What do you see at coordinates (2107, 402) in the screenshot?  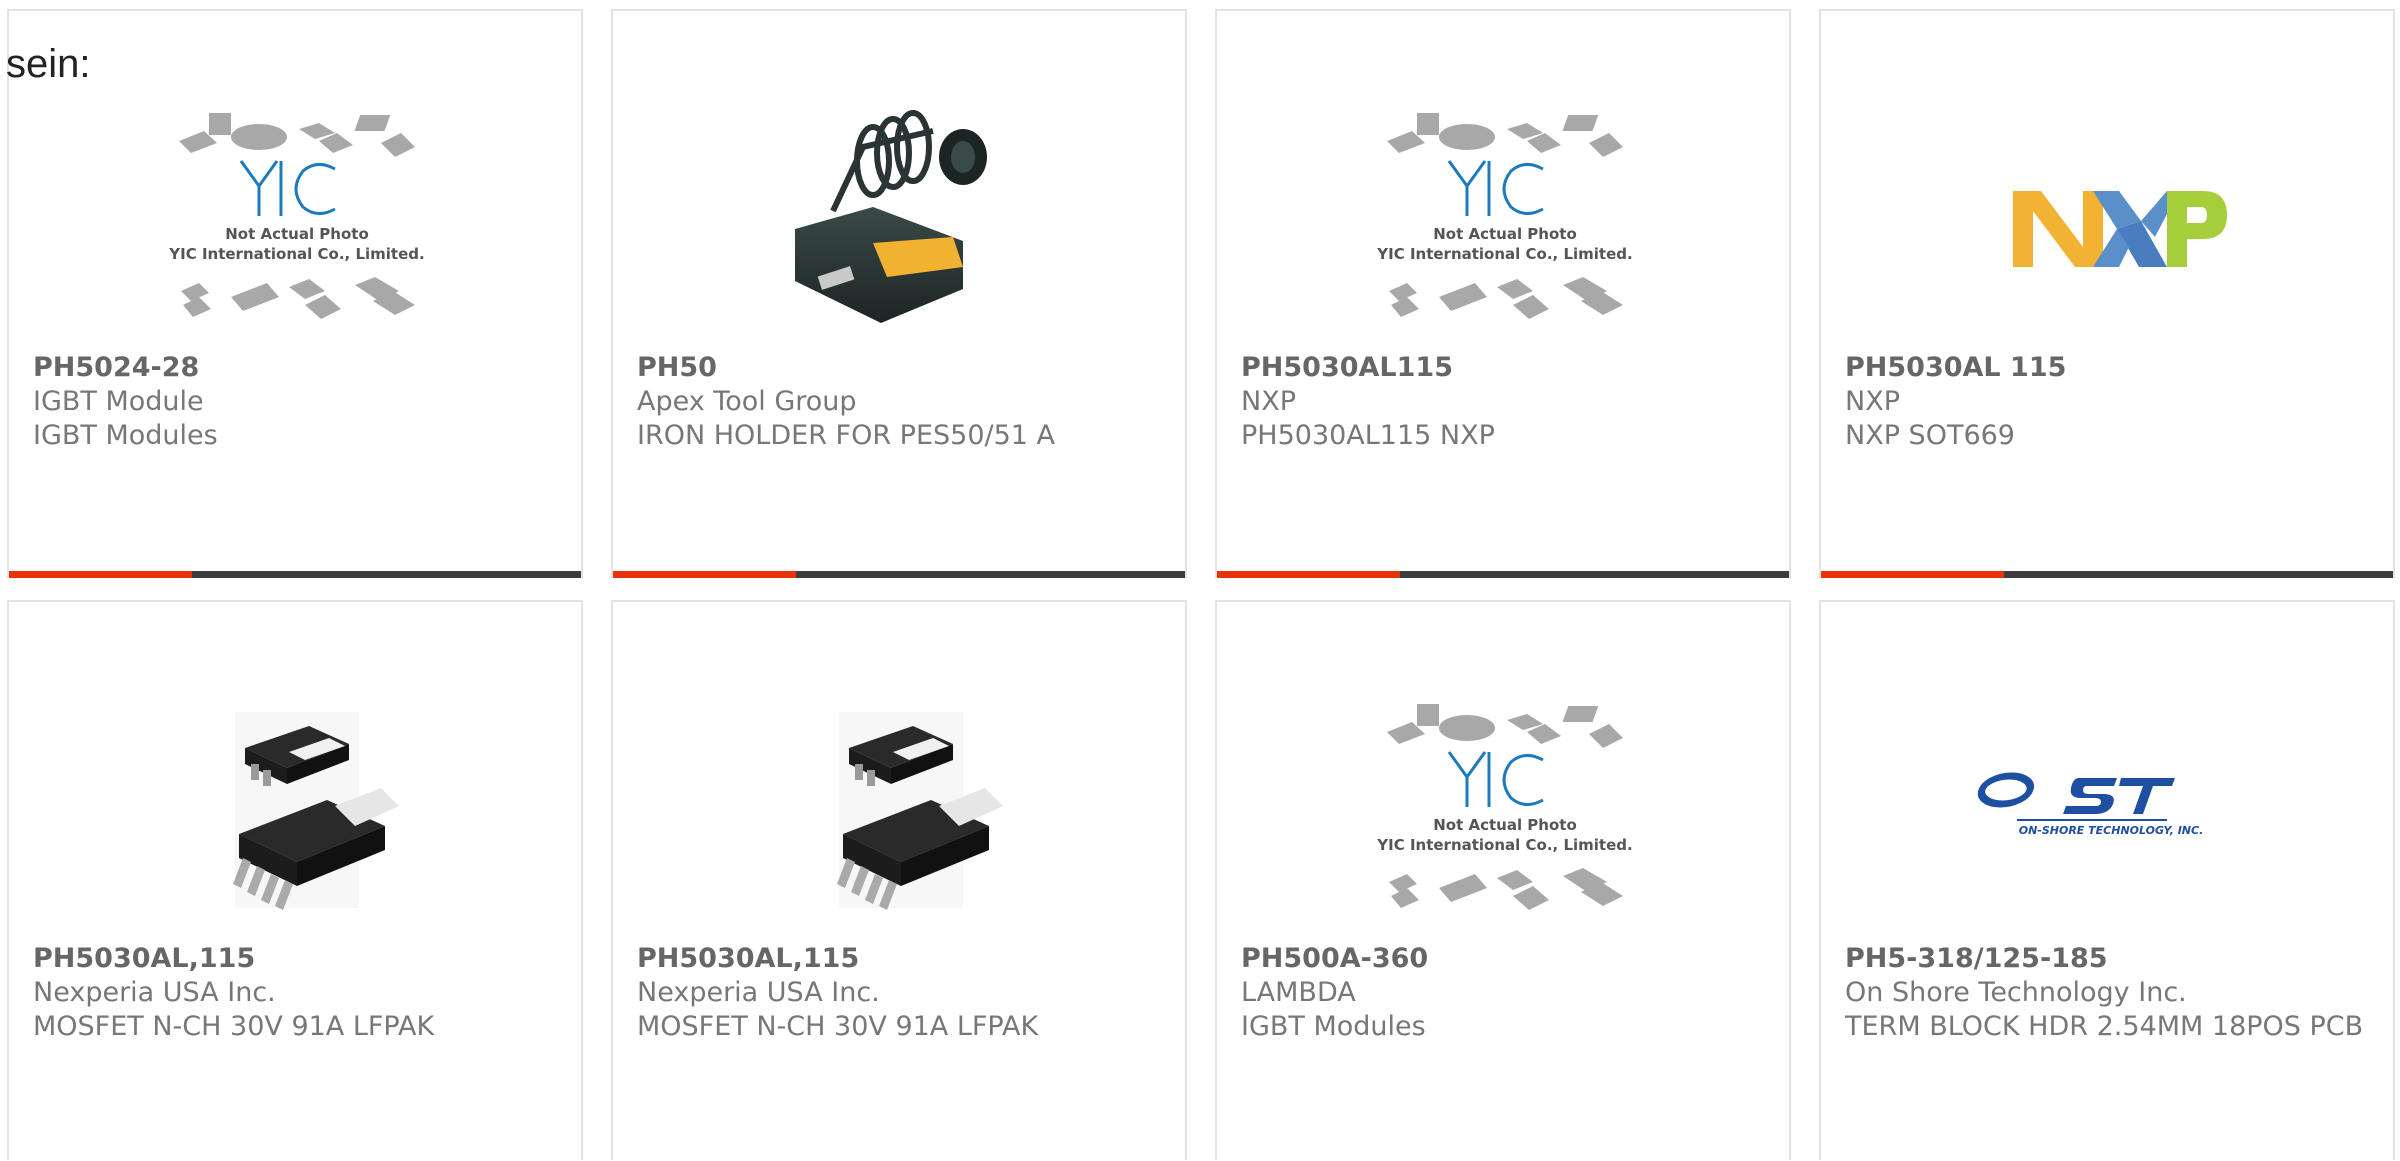 I see `product-info: PH5030AL 115 NXP NXP SOT669` at bounding box center [2107, 402].